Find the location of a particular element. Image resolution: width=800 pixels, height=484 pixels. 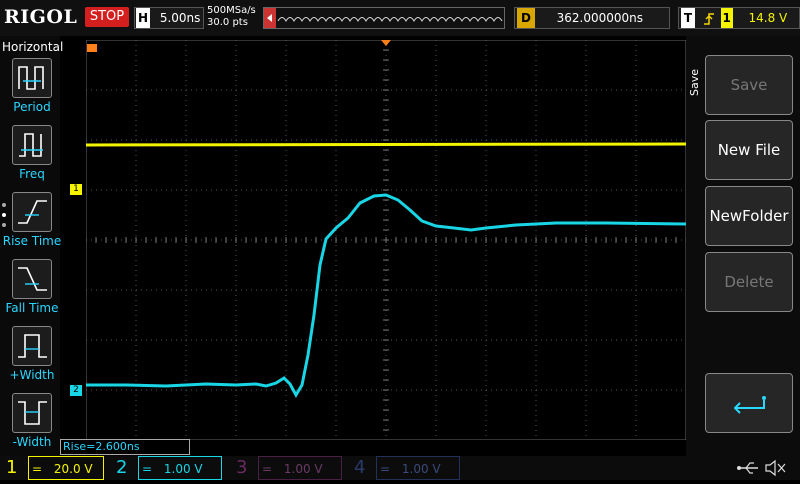

memory-depth: 30.0 pts is located at coordinates (227, 22).